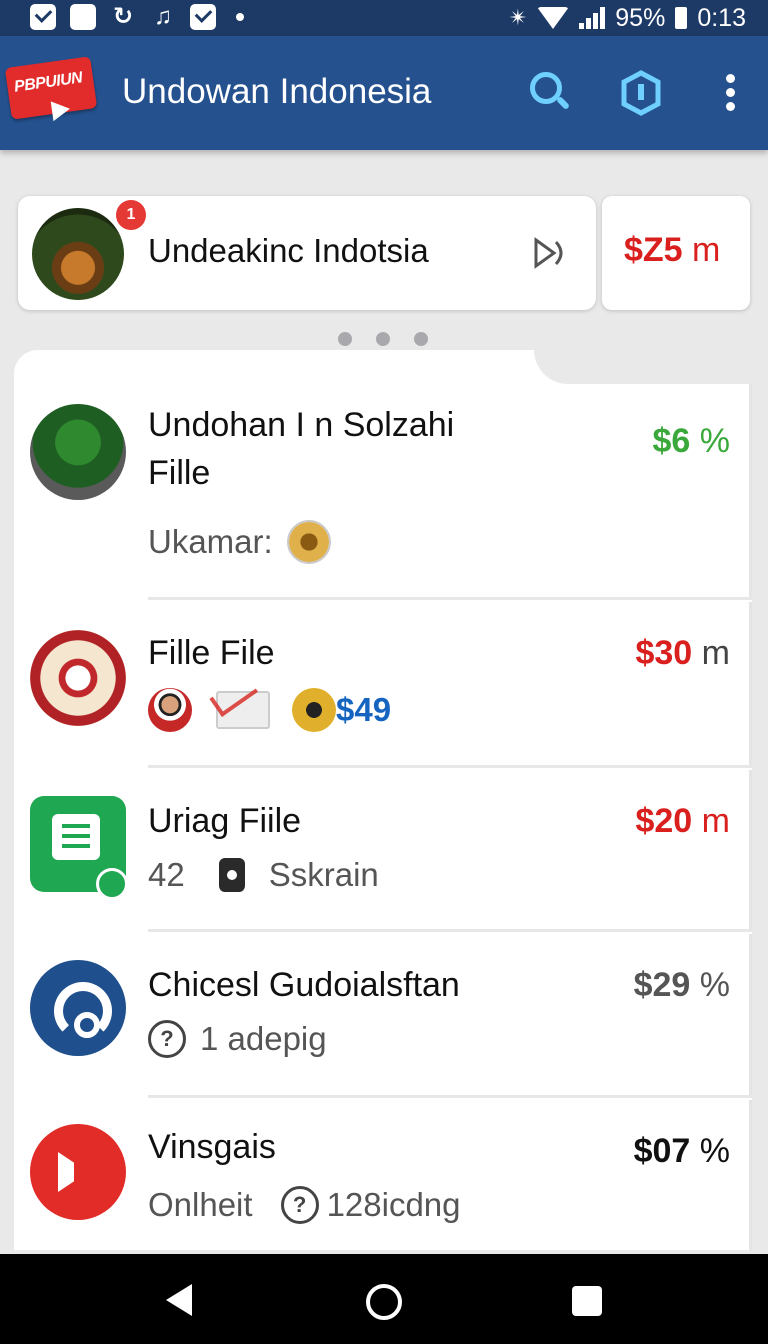 This screenshot has width=768, height=1344. What do you see at coordinates (78, 254) in the screenshot?
I see `featured-avatar` at bounding box center [78, 254].